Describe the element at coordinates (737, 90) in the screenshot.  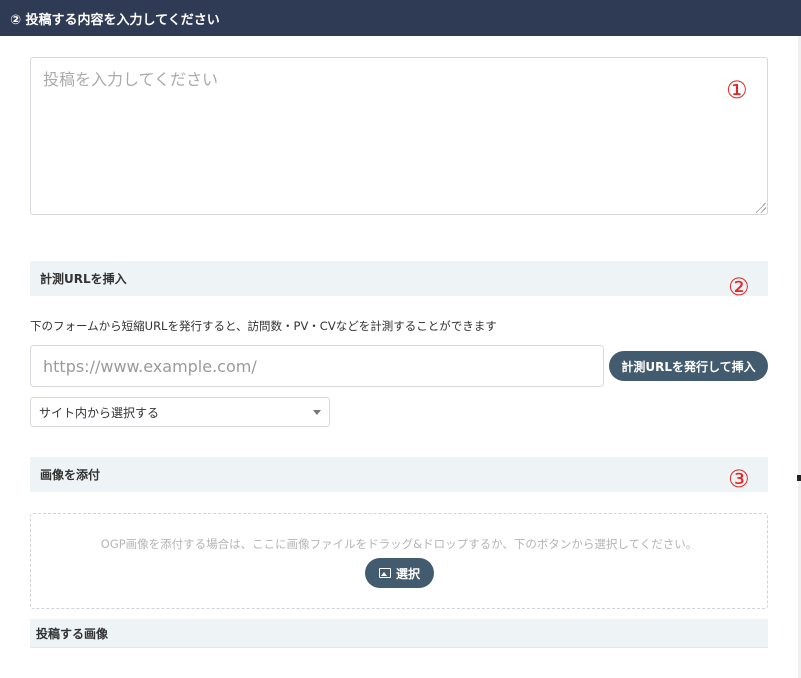
I see `marker-one: ①` at that location.